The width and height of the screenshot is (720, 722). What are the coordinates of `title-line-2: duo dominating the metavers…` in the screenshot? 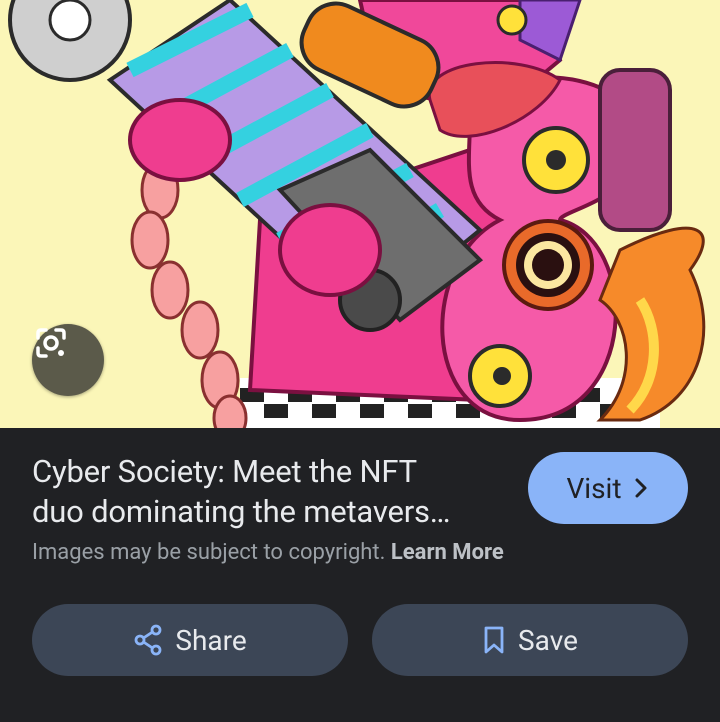 It's located at (241, 511).